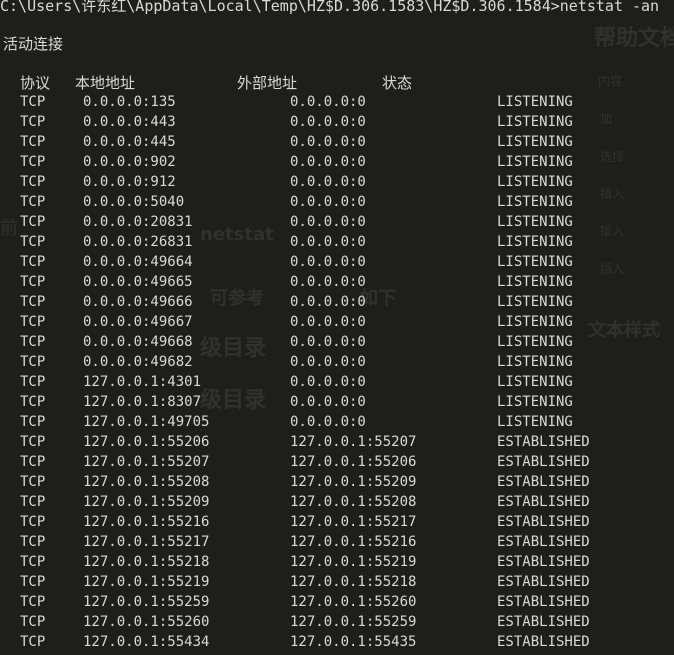 The height and width of the screenshot is (655, 674). Describe the element at coordinates (142, 402) in the screenshot. I see `cell-local-address: 127.0.0.1:8307` at that location.